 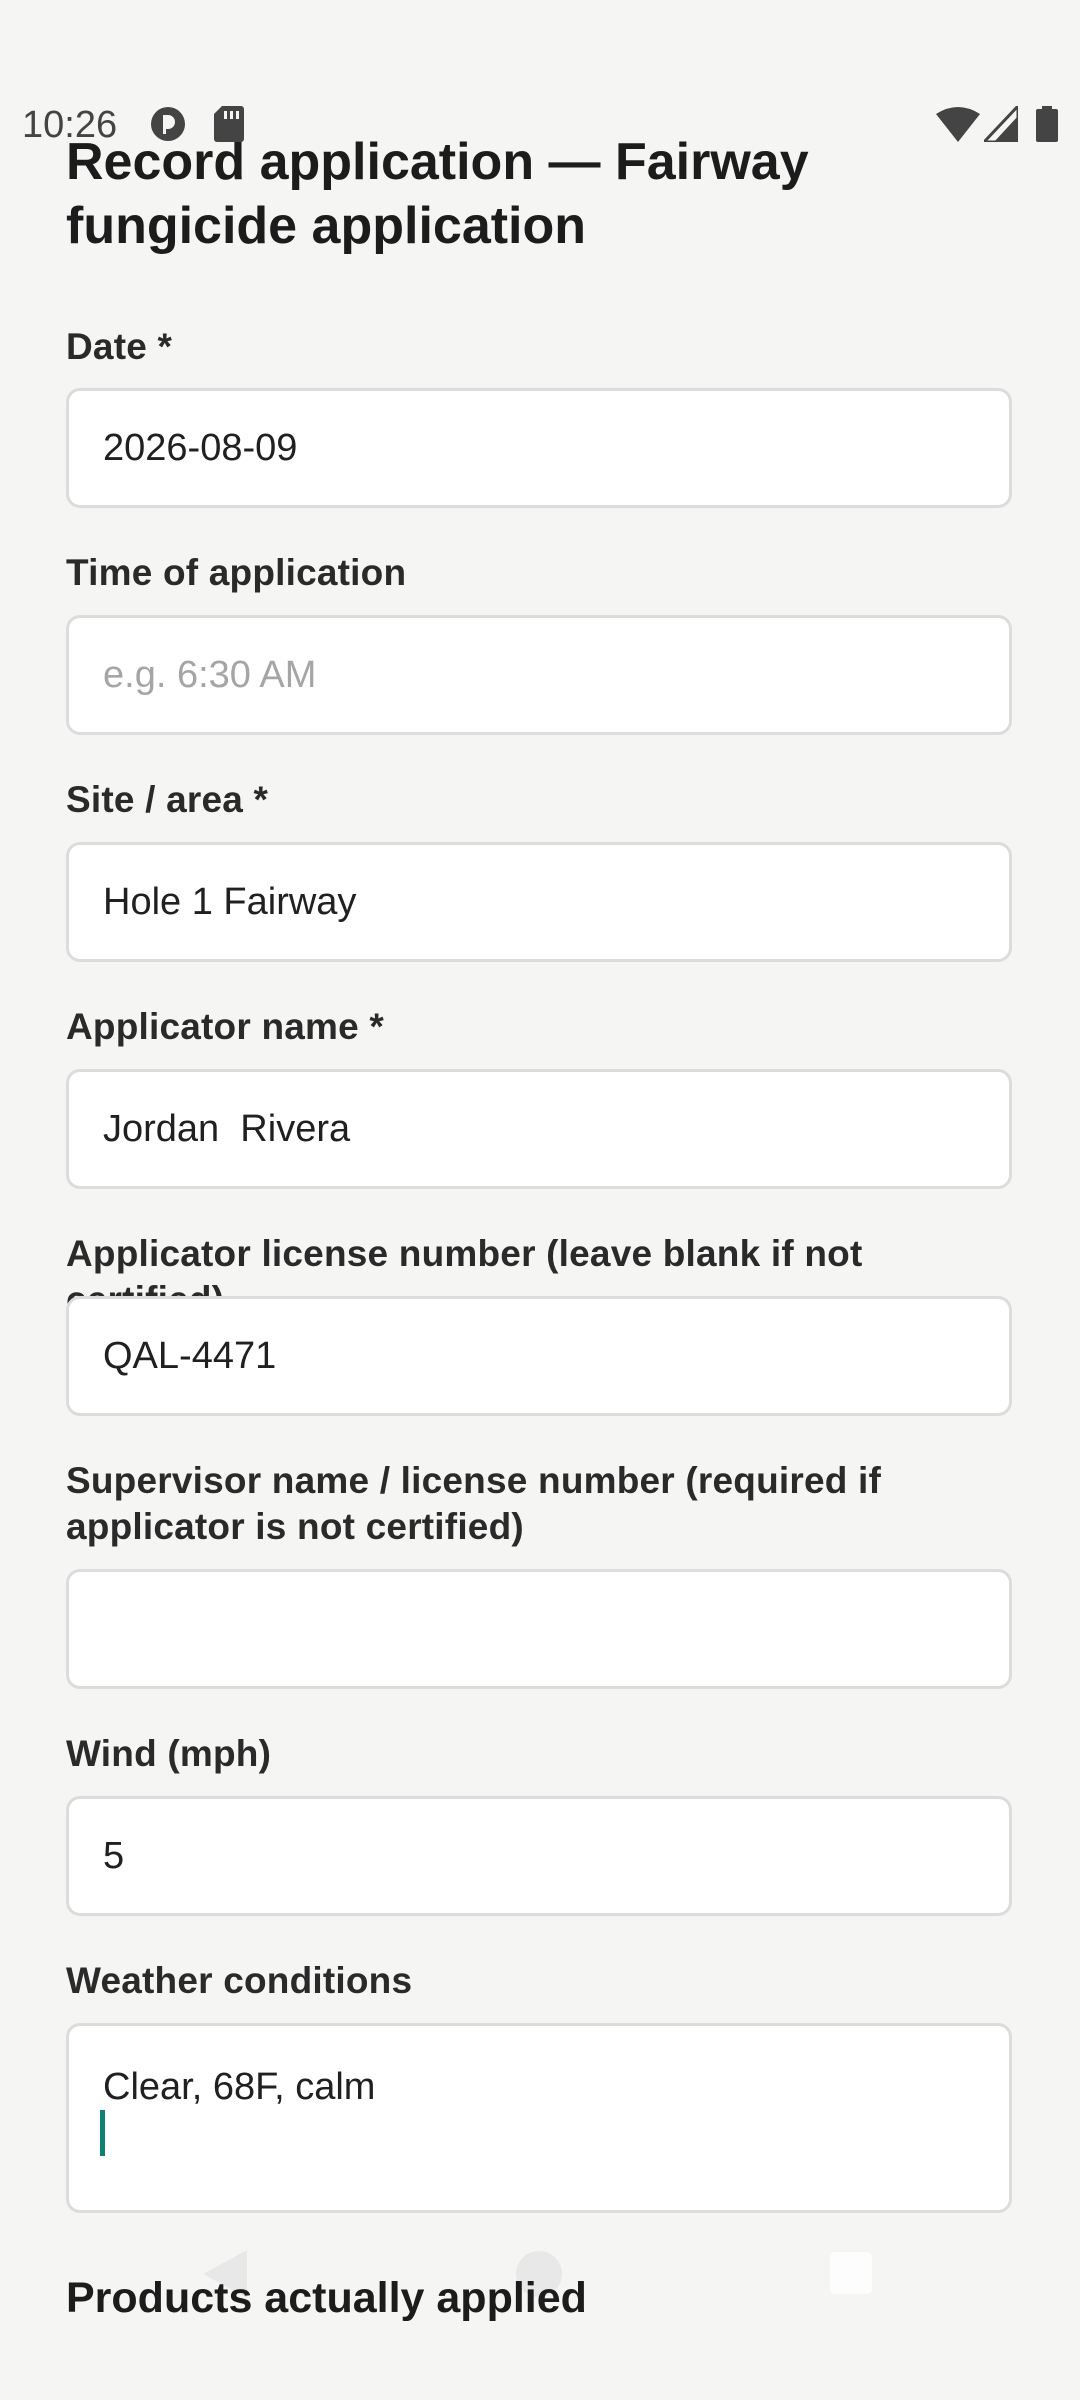 What do you see at coordinates (119, 346) in the screenshot?
I see `date-label: Date *` at bounding box center [119, 346].